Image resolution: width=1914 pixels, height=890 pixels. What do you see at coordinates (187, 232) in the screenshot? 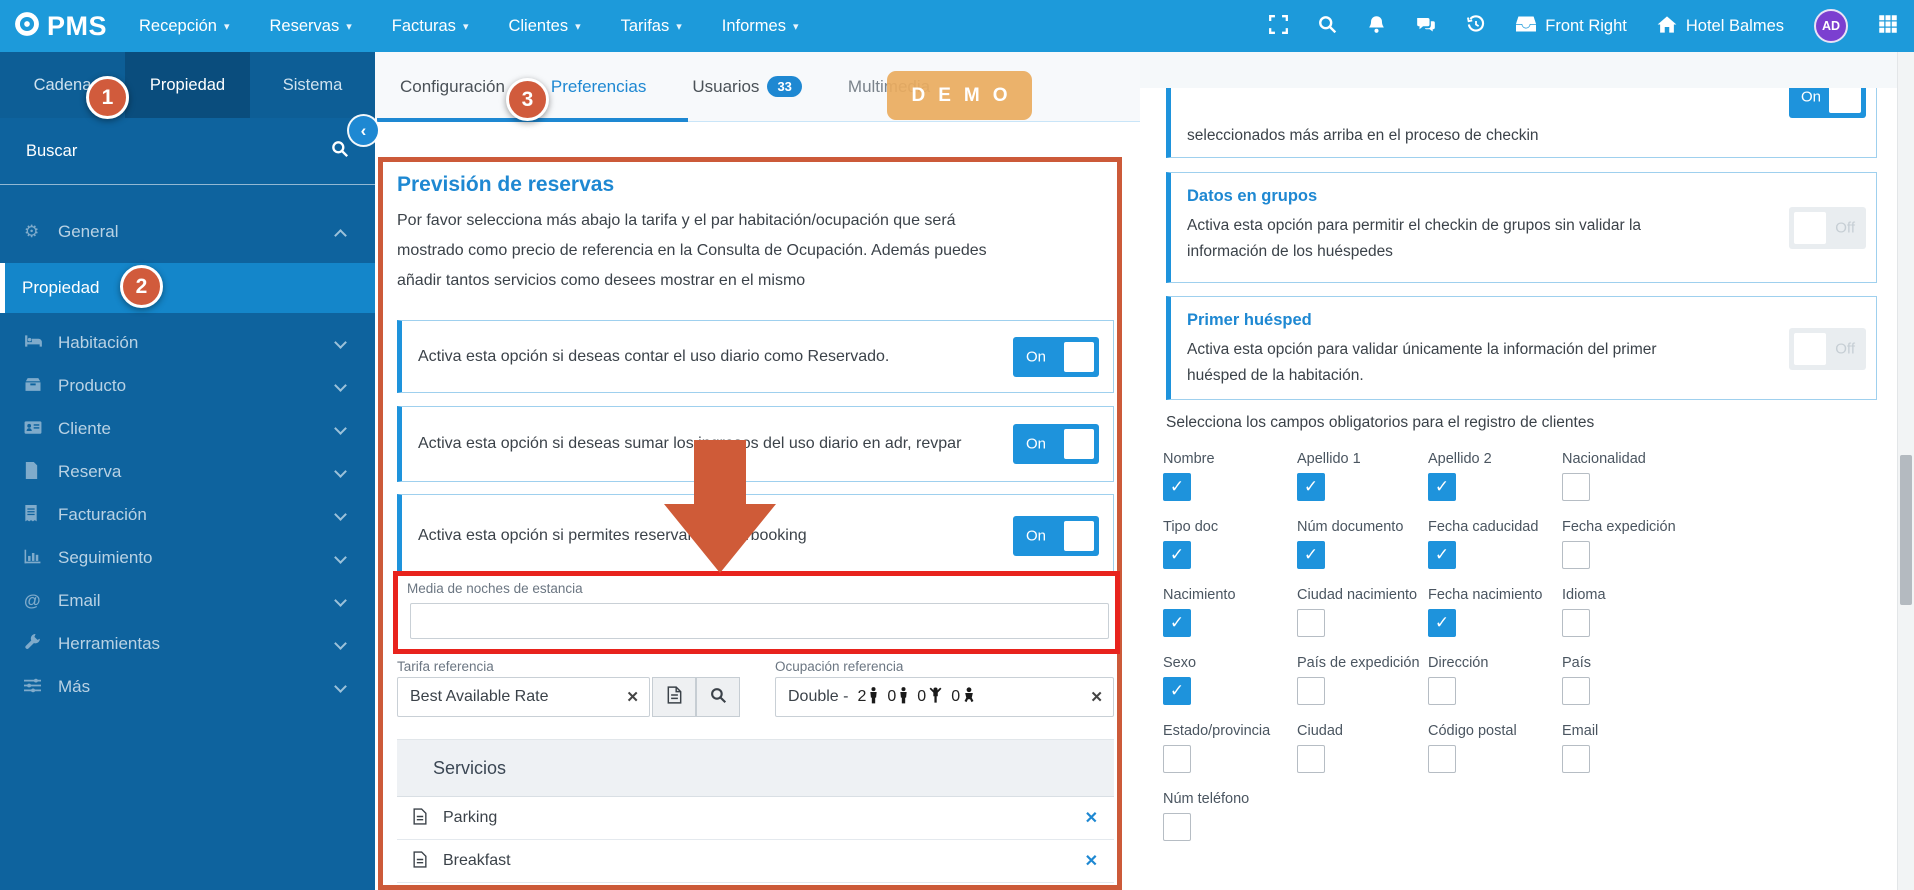
I see `sidebar-item-general: ⚙ General` at bounding box center [187, 232].